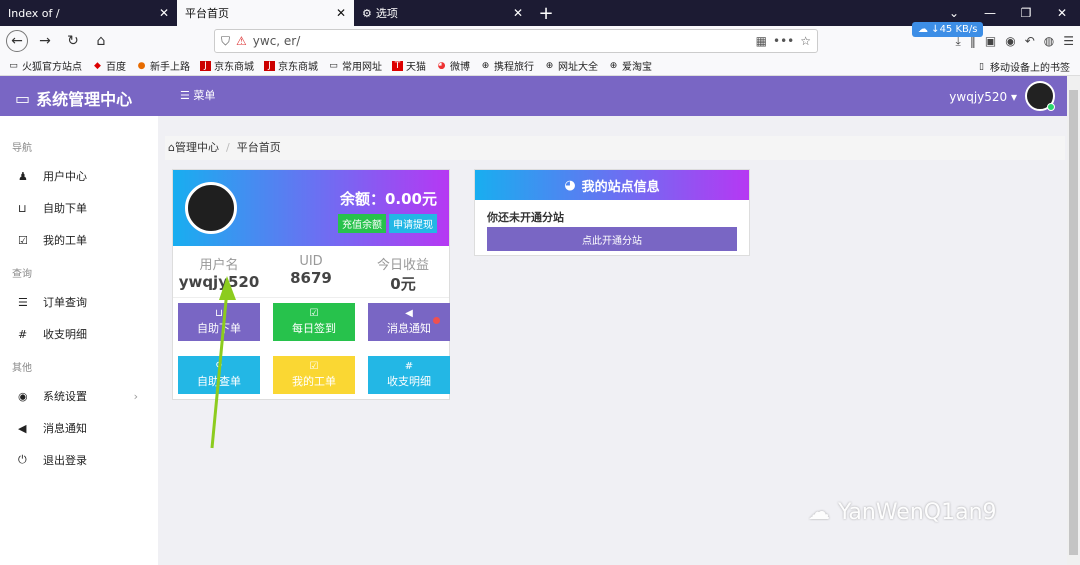  I want to click on order-lookup-button: ⚲ 自助查单, so click(219, 375).